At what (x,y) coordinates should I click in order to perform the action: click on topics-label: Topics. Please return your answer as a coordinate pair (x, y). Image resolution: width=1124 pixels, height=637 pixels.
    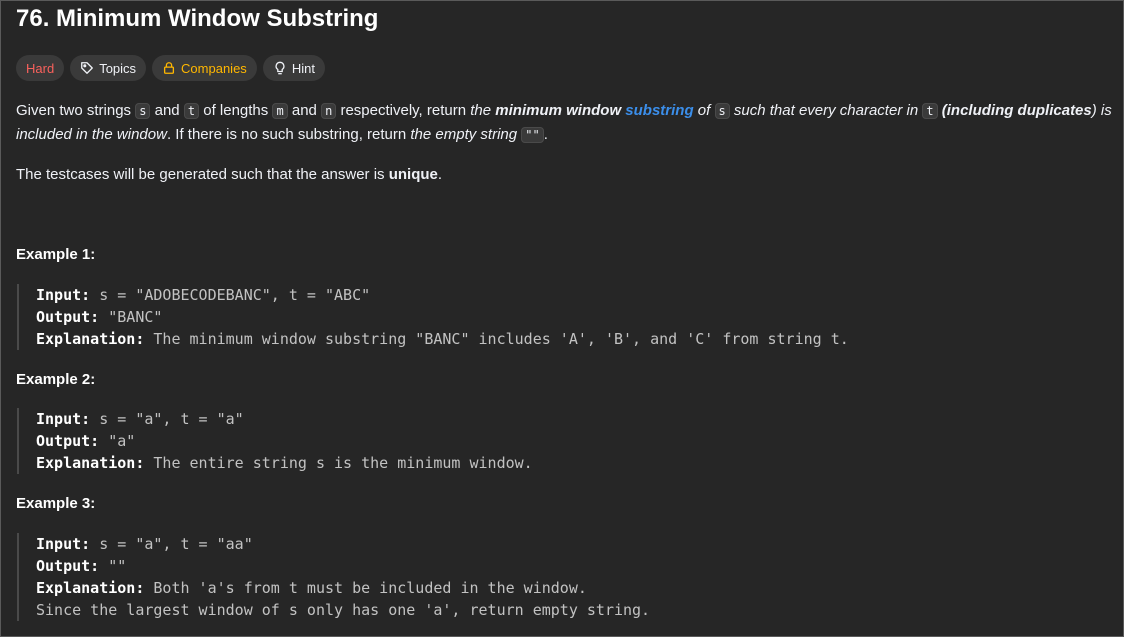
    Looking at the image, I should click on (118, 68).